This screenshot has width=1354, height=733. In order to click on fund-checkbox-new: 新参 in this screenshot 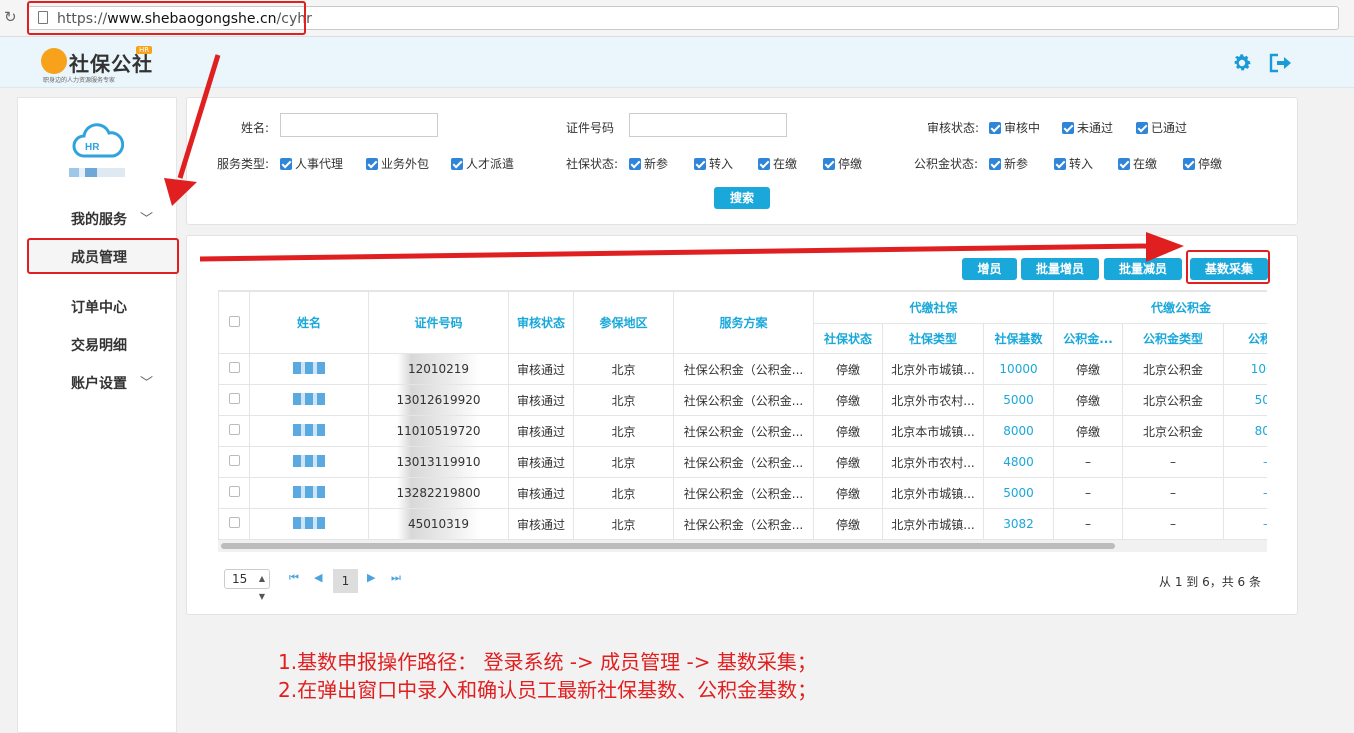, I will do `click(1008, 163)`.